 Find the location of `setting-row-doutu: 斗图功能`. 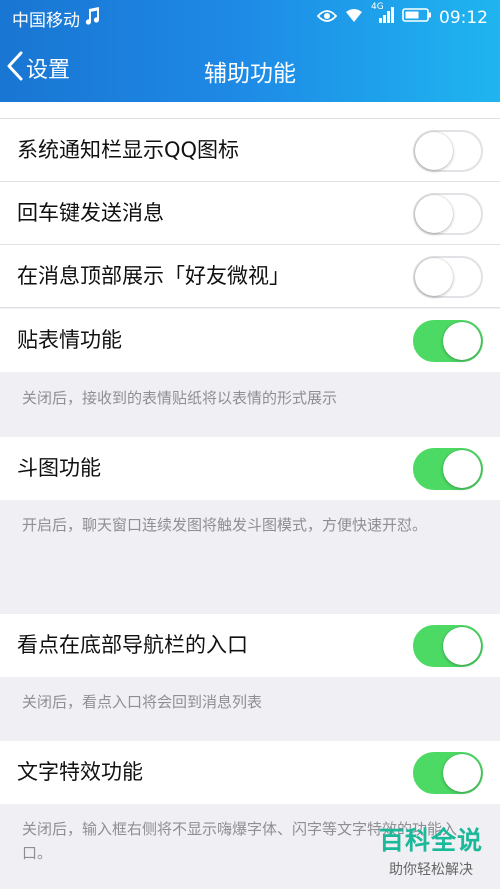

setting-row-doutu: 斗图功能 is located at coordinates (250, 468).